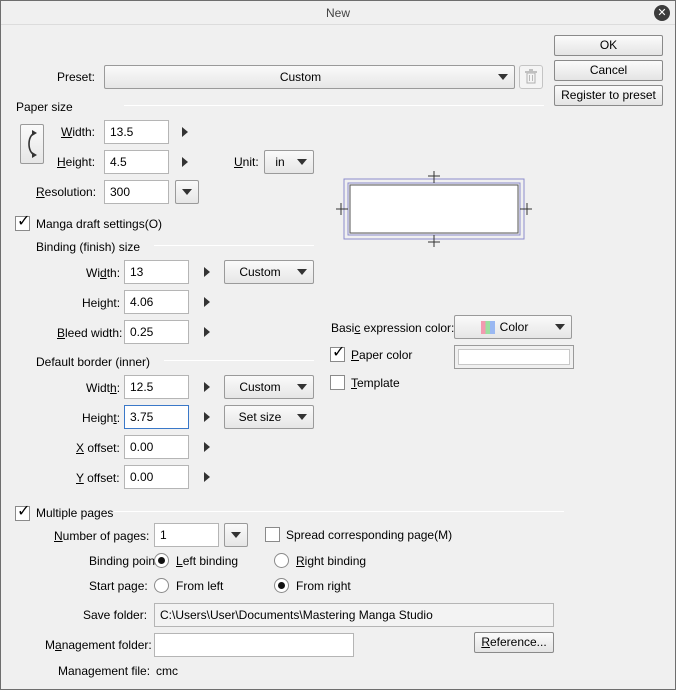 The width and height of the screenshot is (676, 690). What do you see at coordinates (662, 13) in the screenshot?
I see `close-icon: ✕` at bounding box center [662, 13].